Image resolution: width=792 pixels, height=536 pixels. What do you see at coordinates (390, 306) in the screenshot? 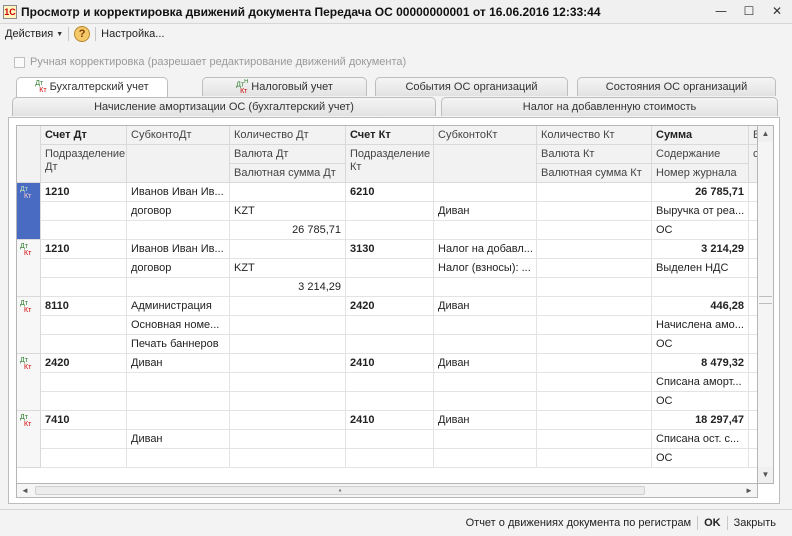
I see `account-kt-cell: 2420` at bounding box center [390, 306].